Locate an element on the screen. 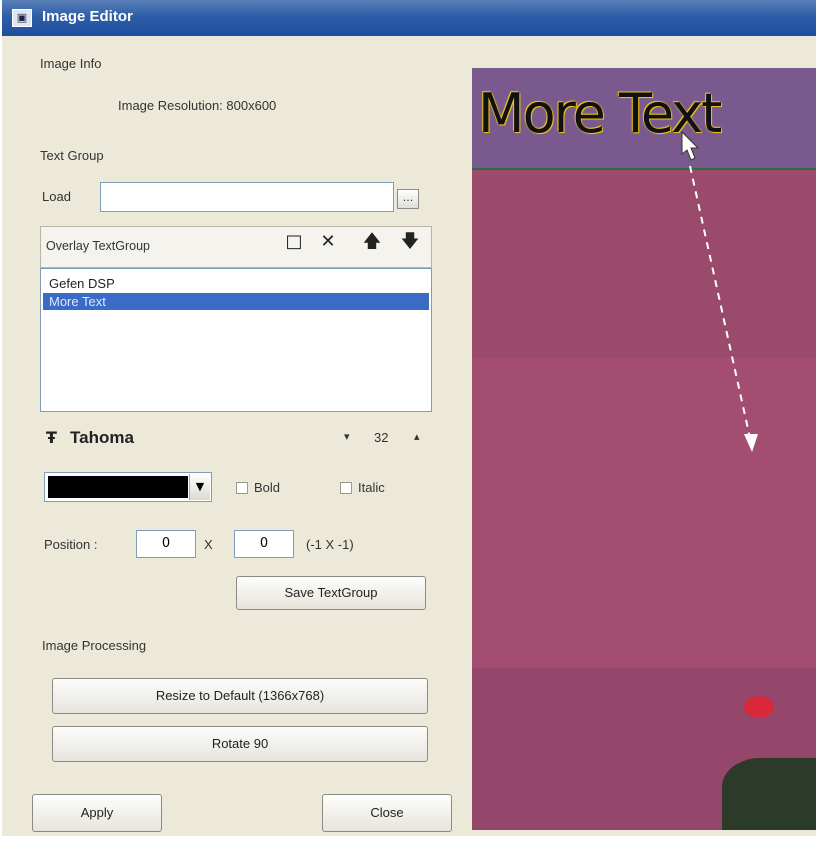 The width and height of the screenshot is (816, 854). font-type-icon: Ŧ is located at coordinates (51, 437).